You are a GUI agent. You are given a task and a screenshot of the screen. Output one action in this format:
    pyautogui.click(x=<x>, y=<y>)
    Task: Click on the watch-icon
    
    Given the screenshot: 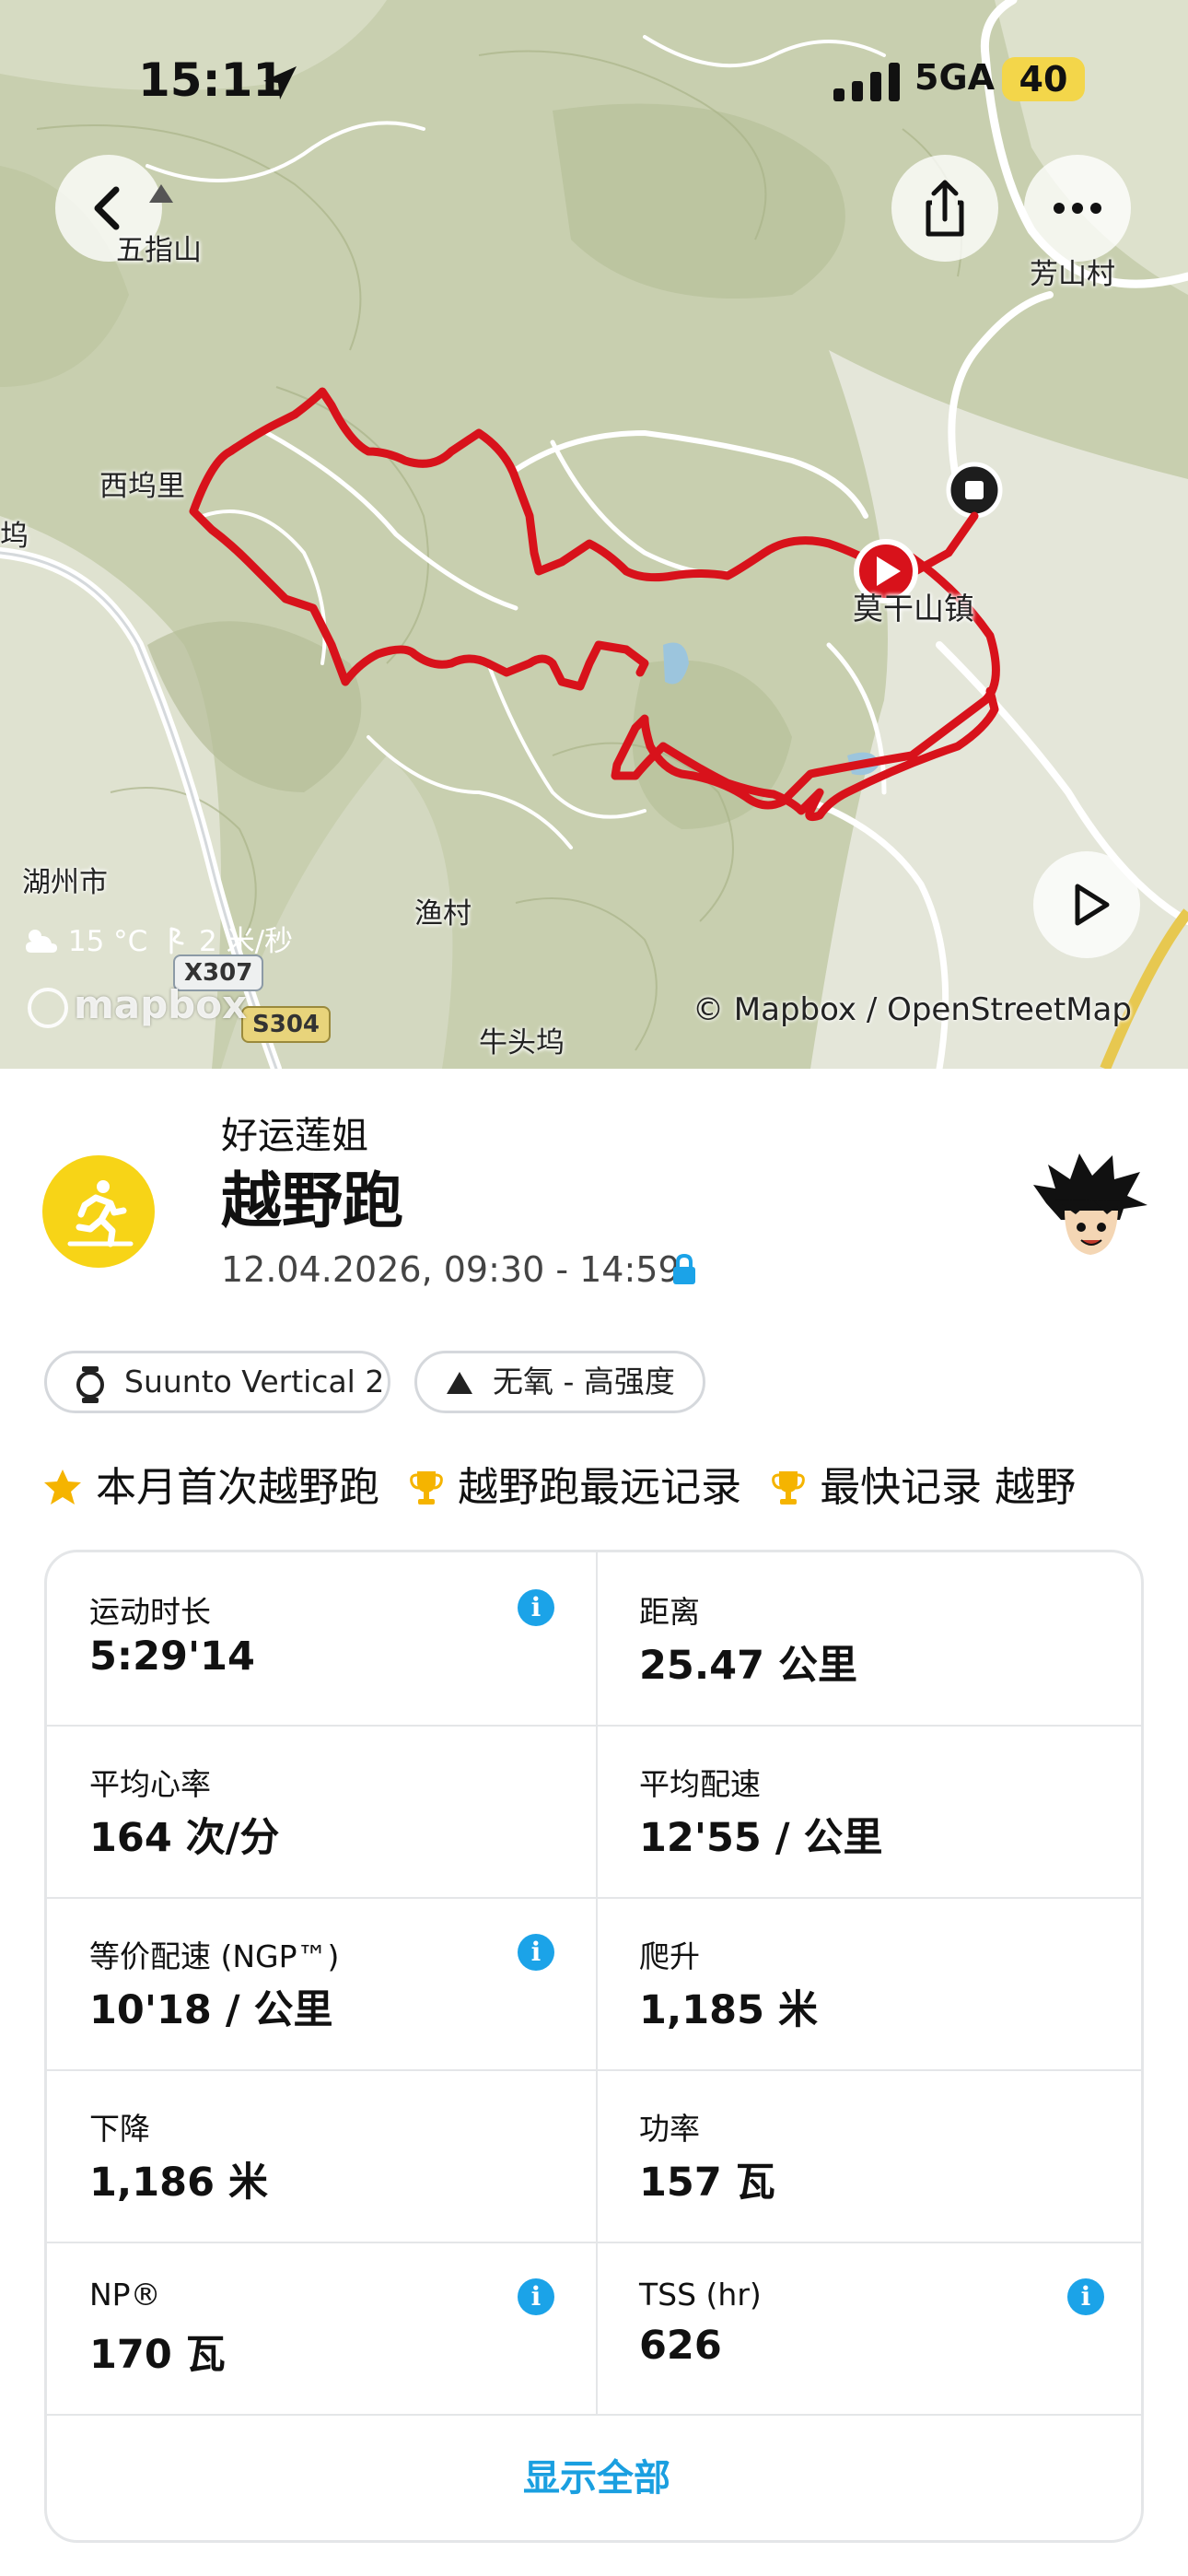 What is the action you would take?
    pyautogui.click(x=90, y=1384)
    